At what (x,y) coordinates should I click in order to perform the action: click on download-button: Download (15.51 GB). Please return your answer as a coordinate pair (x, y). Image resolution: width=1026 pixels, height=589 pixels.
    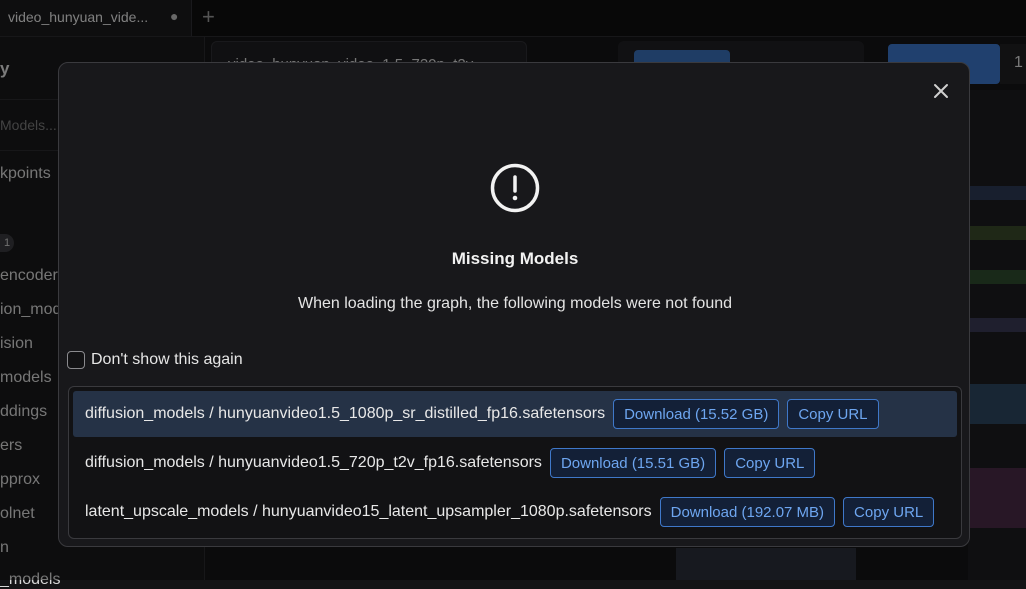
    Looking at the image, I should click on (633, 463).